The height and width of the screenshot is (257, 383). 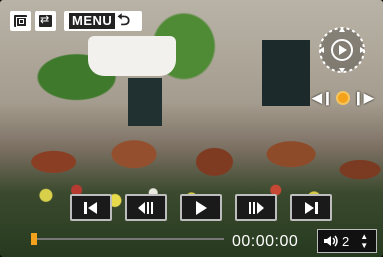 I want to click on progress-track, so click(x=129, y=239).